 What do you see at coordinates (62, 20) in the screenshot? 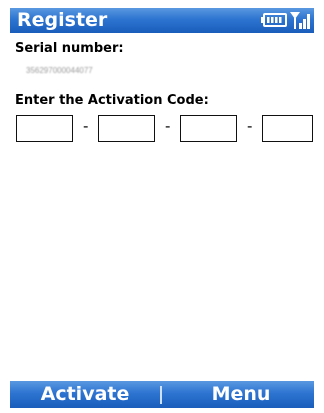
I see `page-title: Register` at bounding box center [62, 20].